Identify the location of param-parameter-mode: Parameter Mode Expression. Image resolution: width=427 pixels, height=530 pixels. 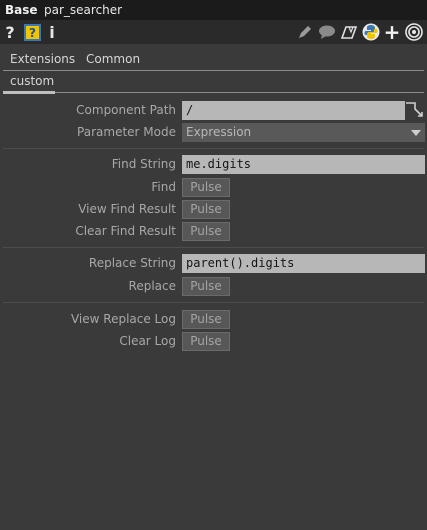
(213, 133).